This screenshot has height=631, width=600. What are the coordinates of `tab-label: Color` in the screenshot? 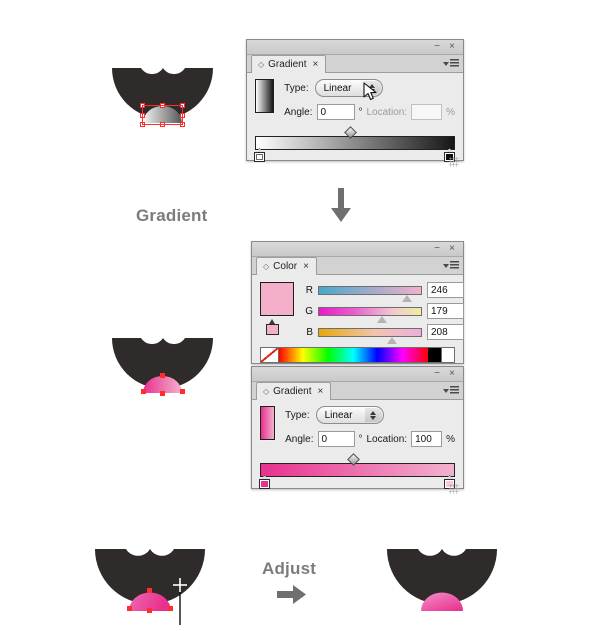 It's located at (285, 266).